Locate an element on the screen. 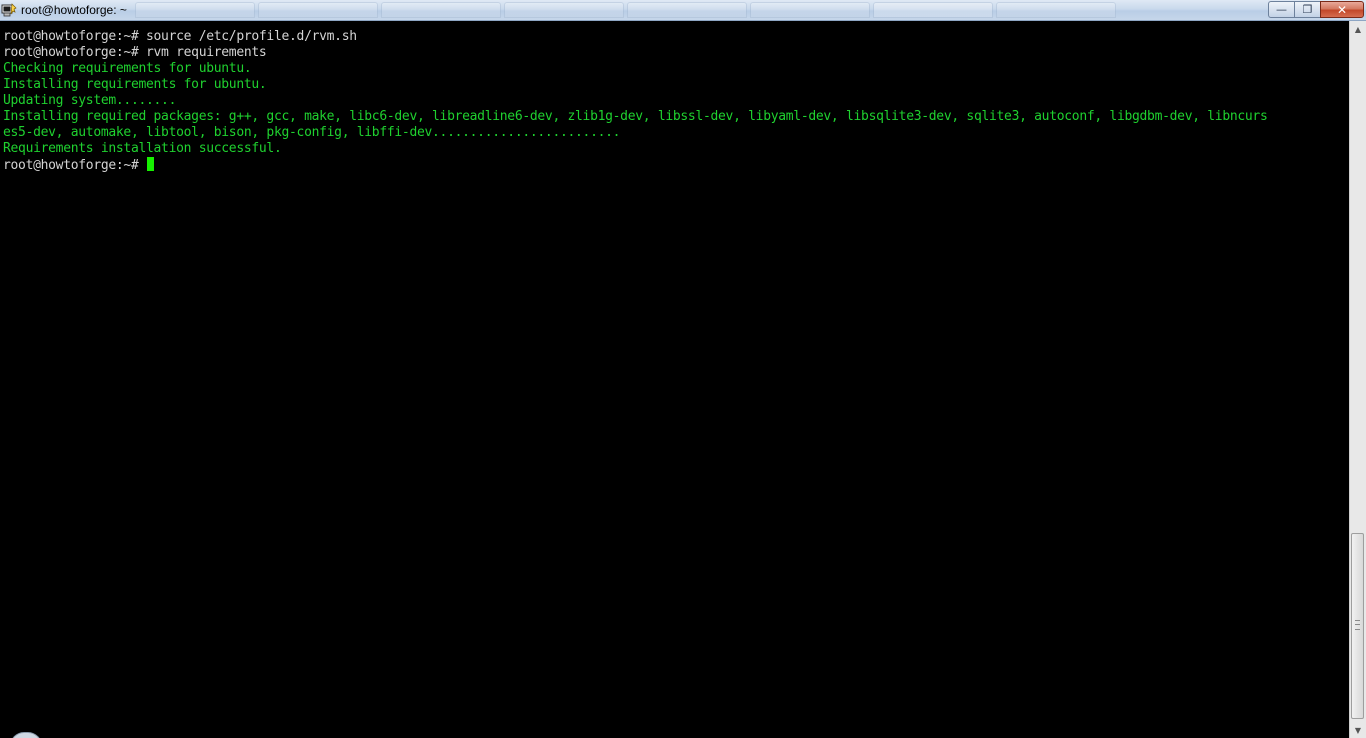 The width and height of the screenshot is (1366, 738). terminal-cursor is located at coordinates (151, 164).